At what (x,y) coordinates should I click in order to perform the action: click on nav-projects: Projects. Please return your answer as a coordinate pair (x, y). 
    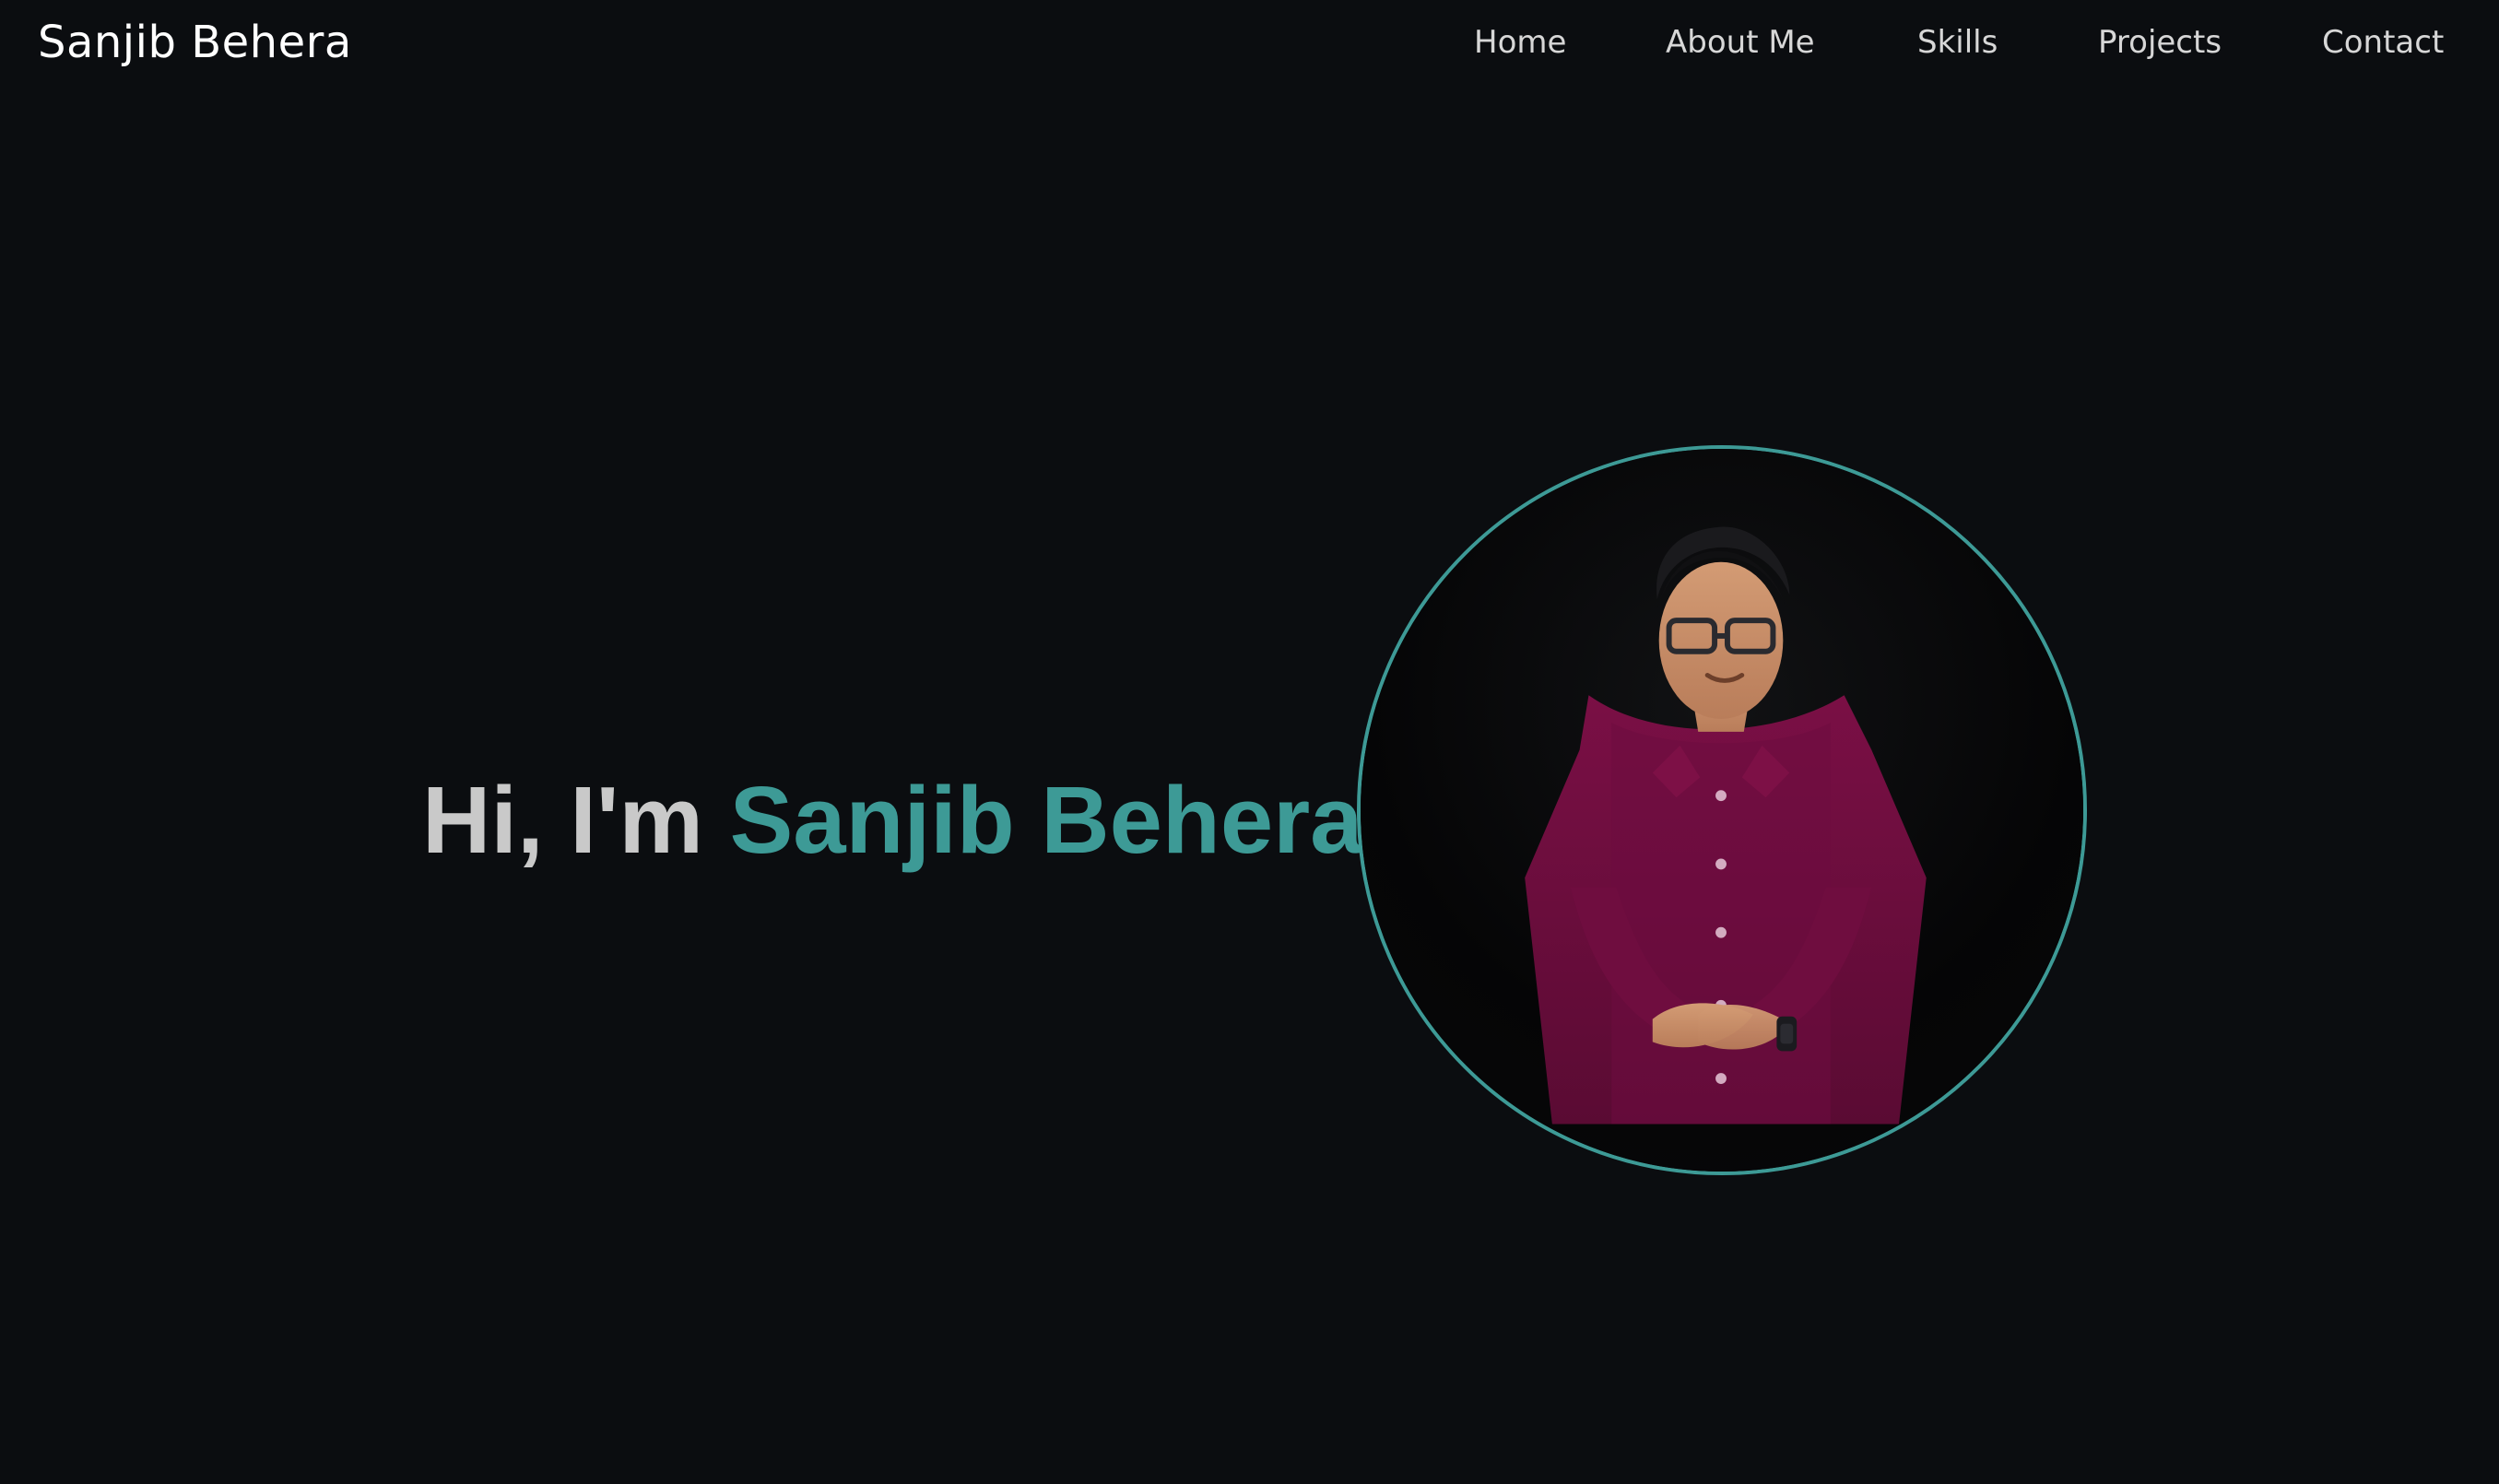
    Looking at the image, I should click on (2160, 42).